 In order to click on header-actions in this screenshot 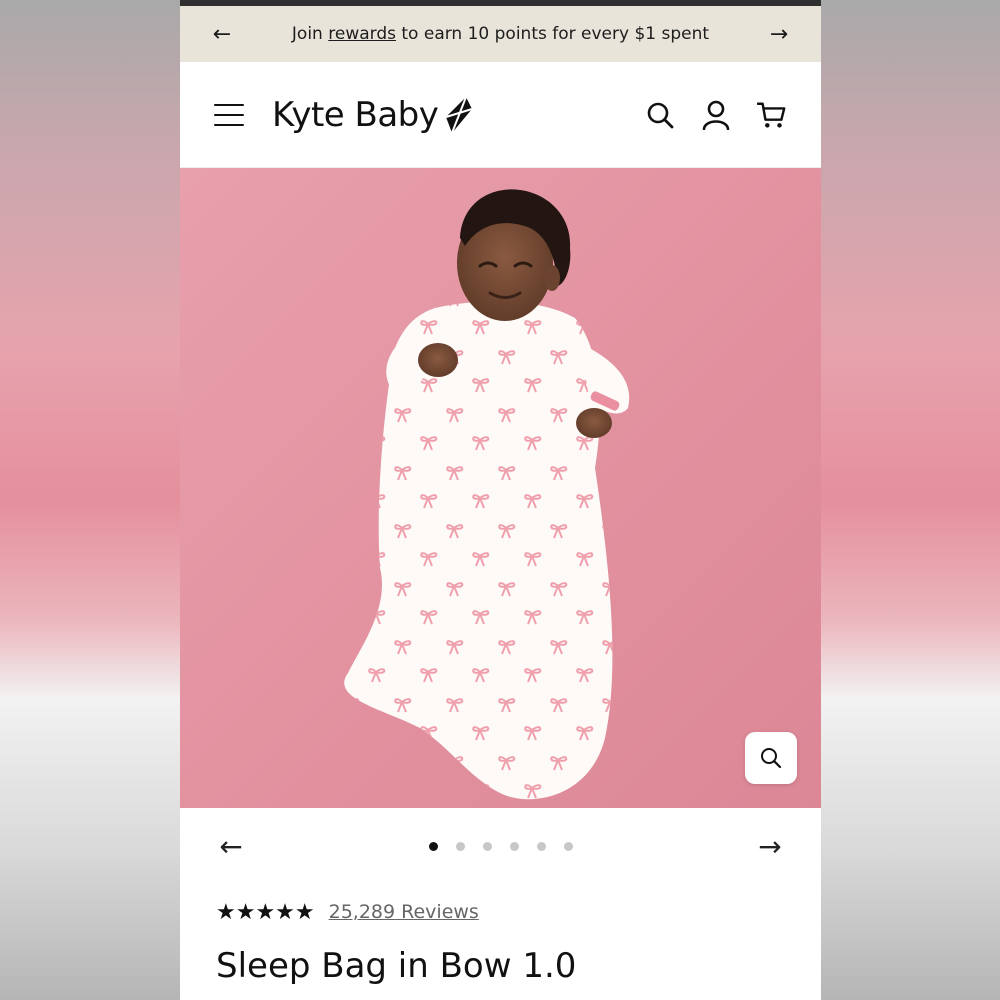, I will do `click(716, 115)`.